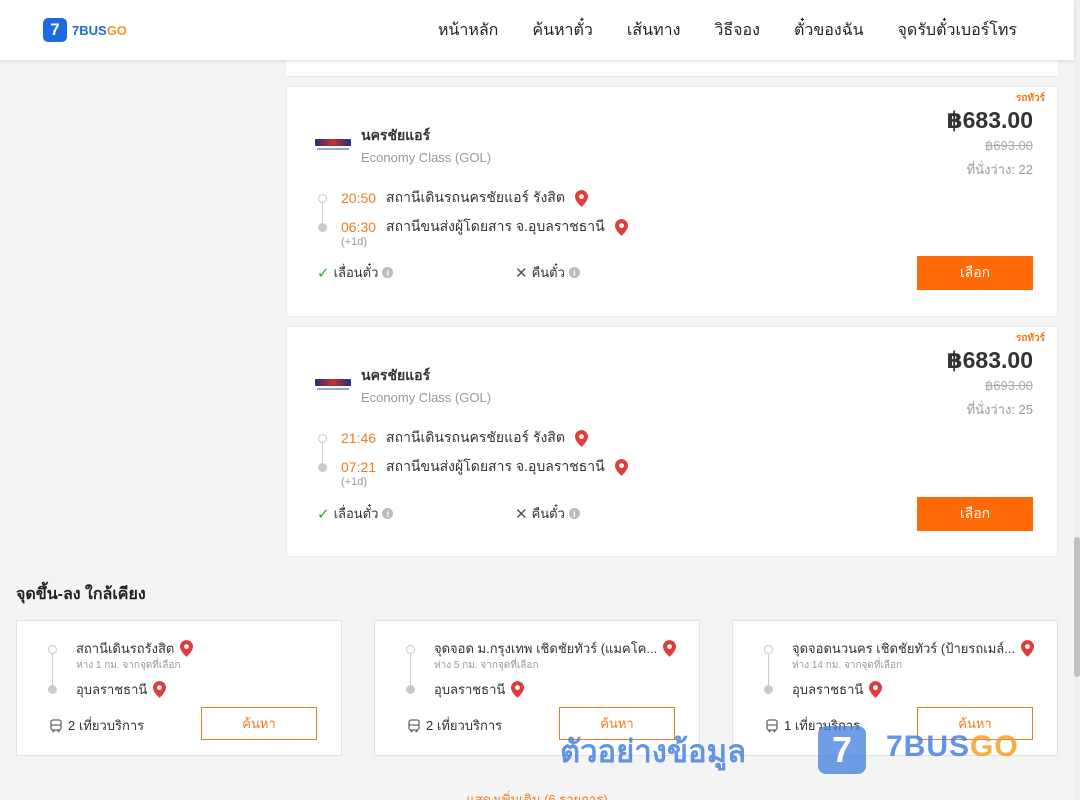 This screenshot has width=1080, height=800. I want to click on nearby-distance: ห่าง 14 กม. จากจุดที่เลือก, so click(847, 665).